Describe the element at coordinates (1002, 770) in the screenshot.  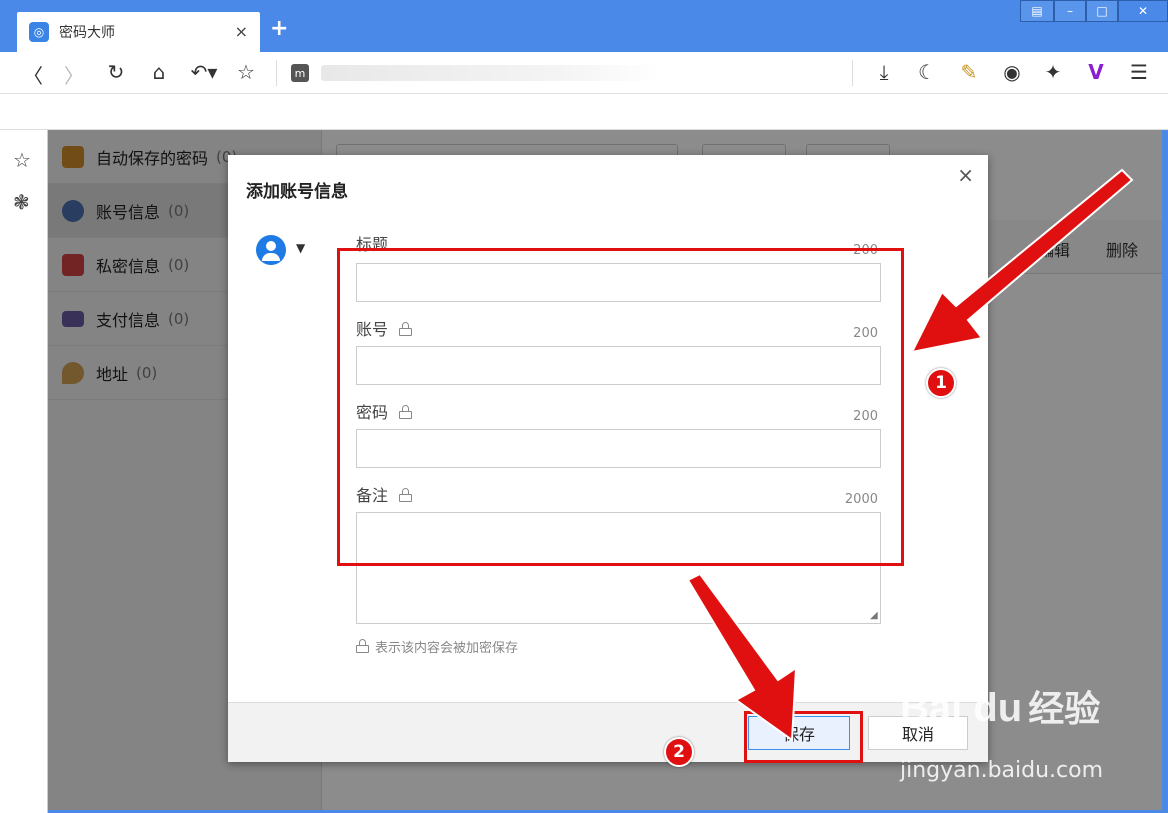
I see `watermark-url: jingyan.baidu.com` at that location.